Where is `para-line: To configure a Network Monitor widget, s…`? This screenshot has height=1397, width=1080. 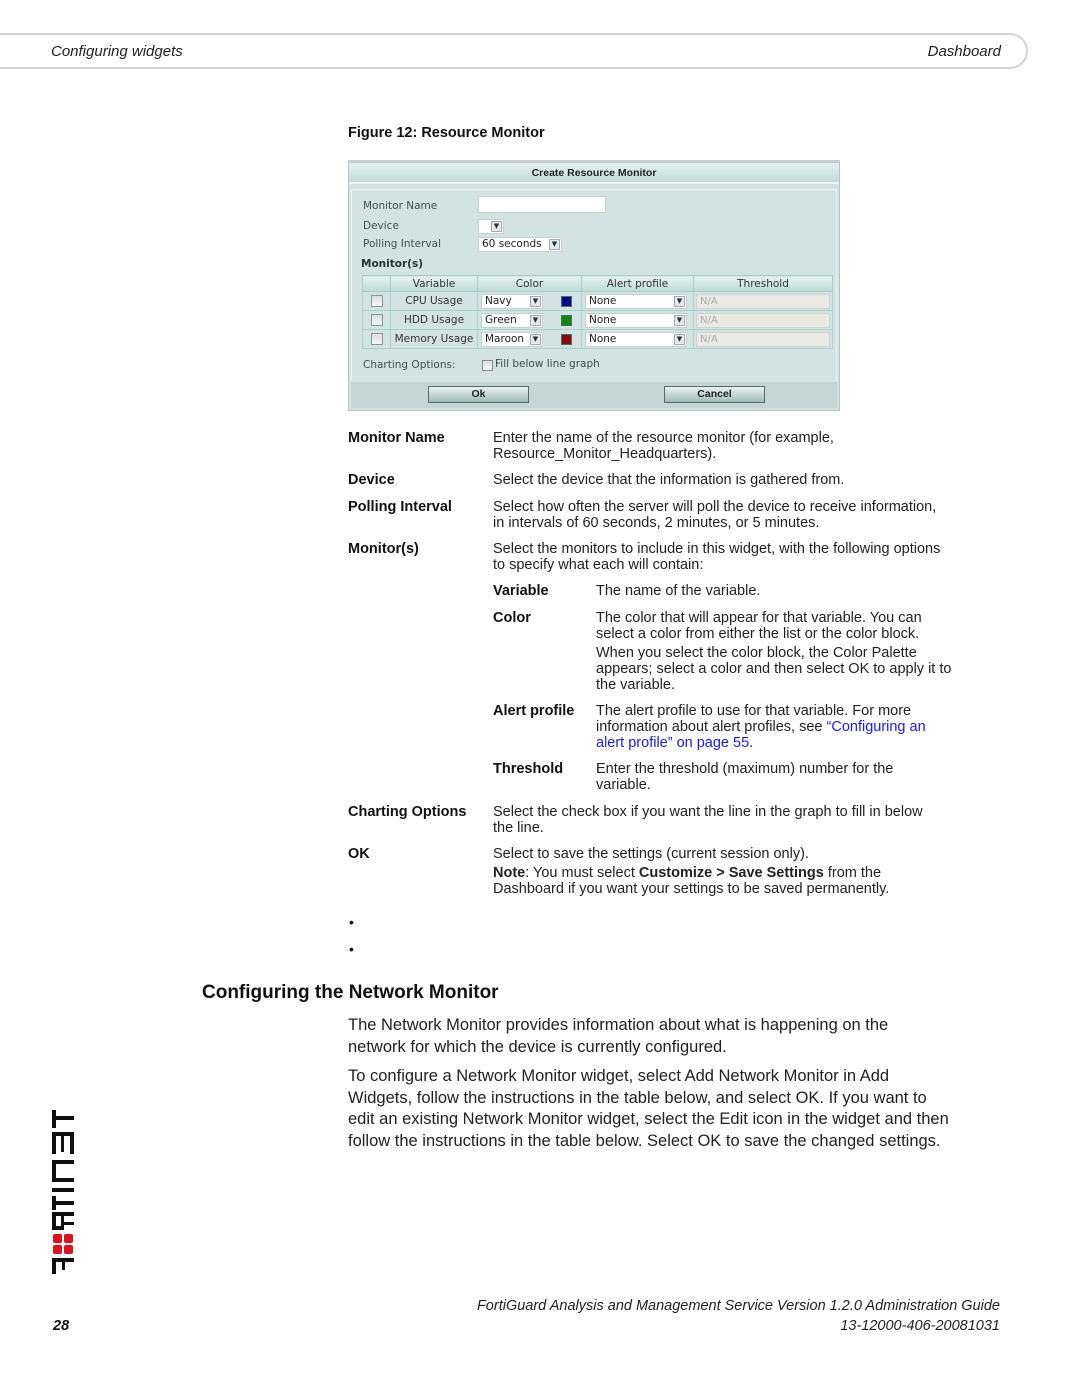
para-line: To configure a Network Monitor widget, s… is located at coordinates (619, 1076).